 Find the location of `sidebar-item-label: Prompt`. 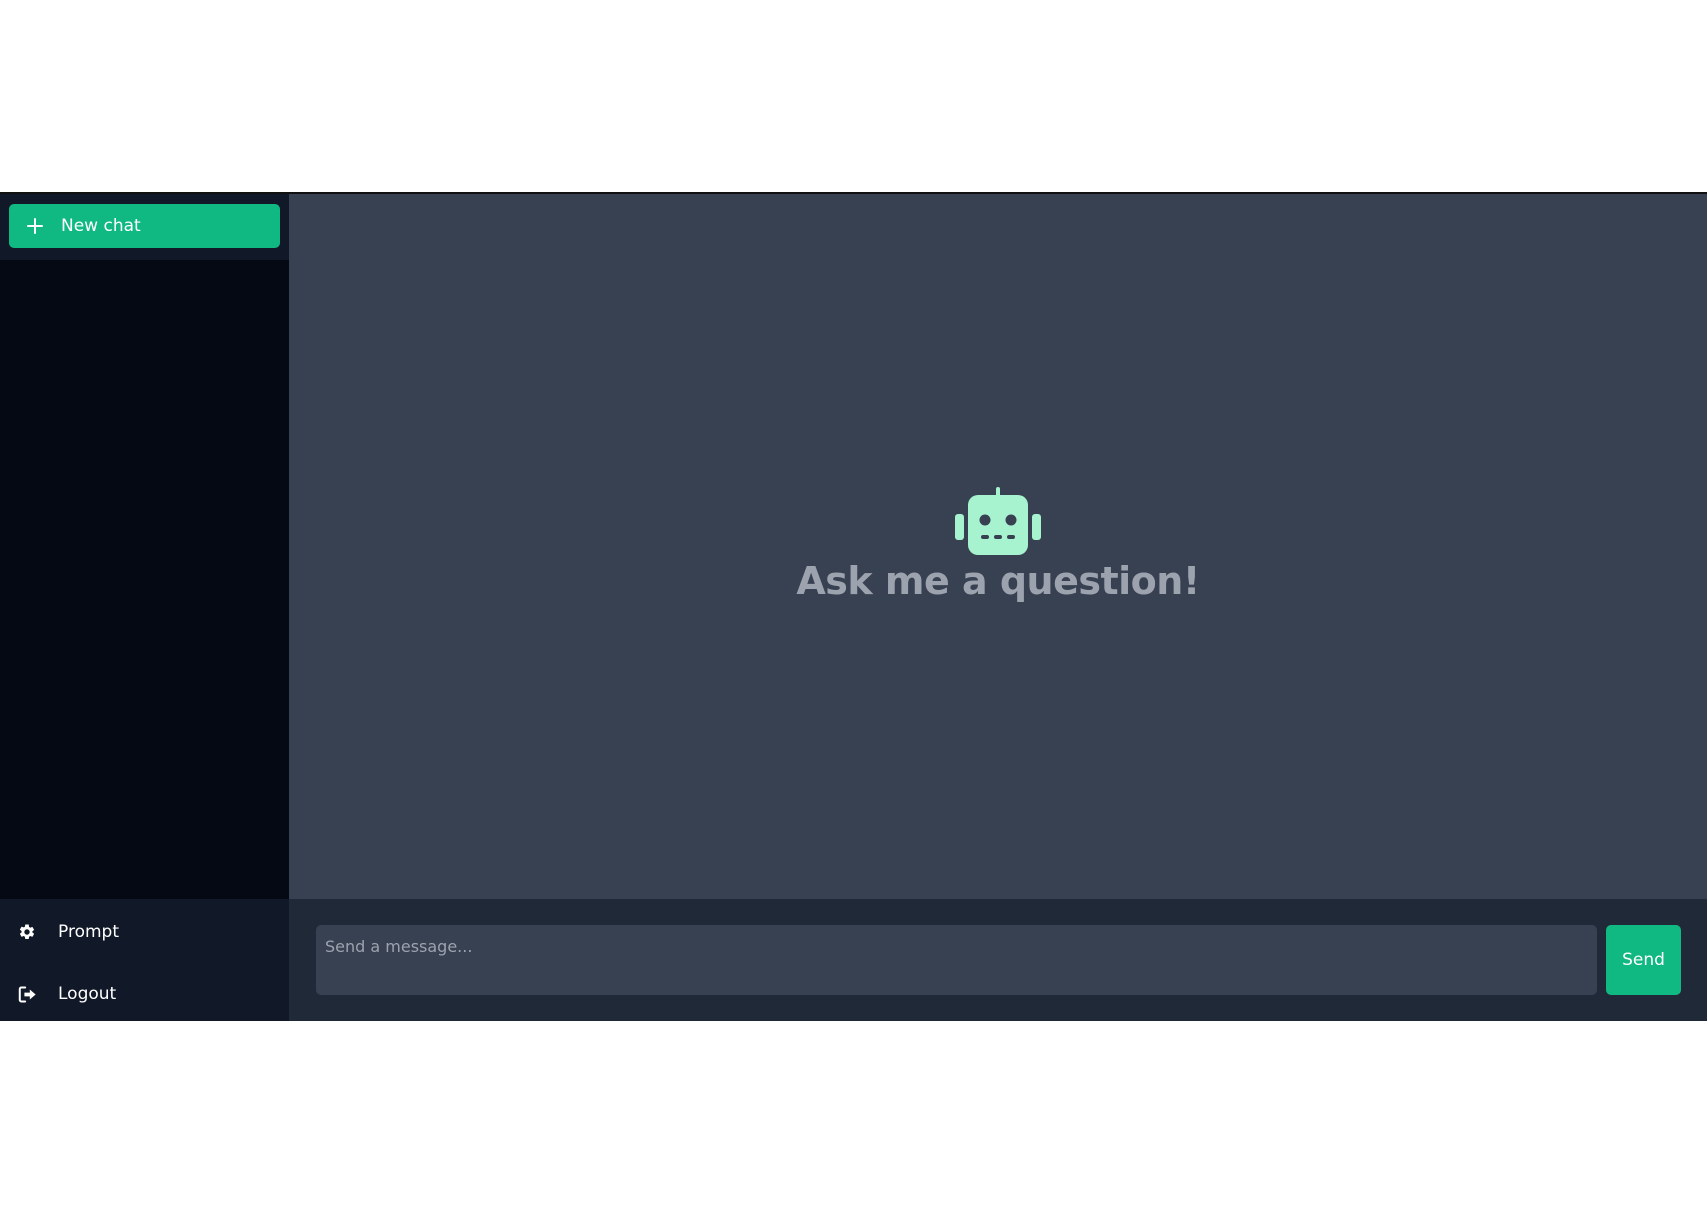

sidebar-item-label: Prompt is located at coordinates (88, 932).